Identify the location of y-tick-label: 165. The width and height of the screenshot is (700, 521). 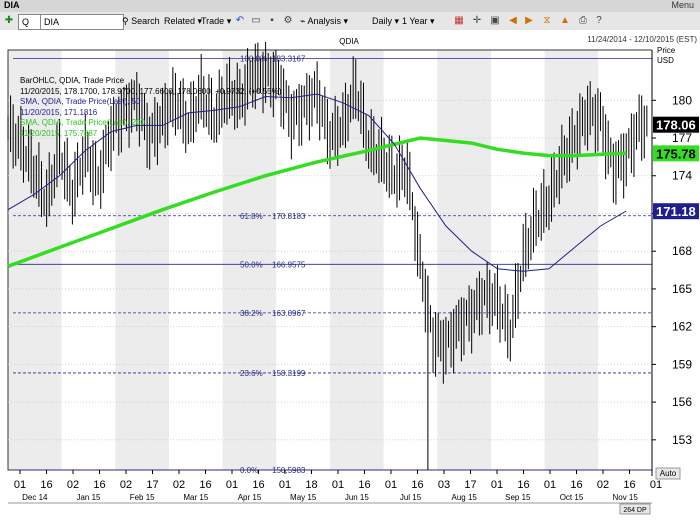
(682, 289).